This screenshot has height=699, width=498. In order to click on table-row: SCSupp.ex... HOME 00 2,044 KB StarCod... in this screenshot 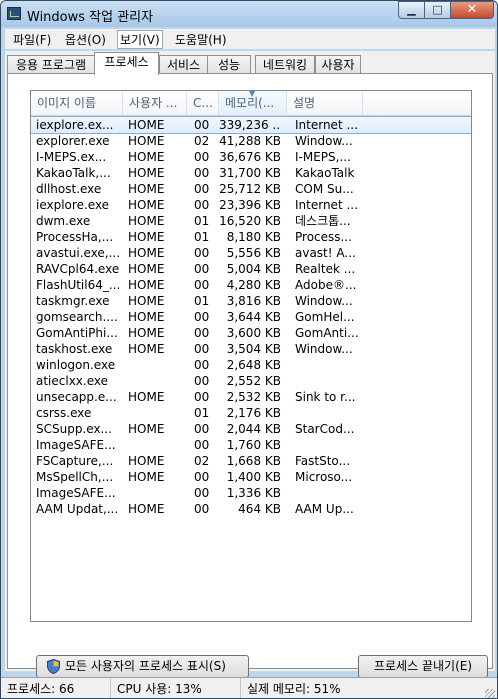, I will do `click(251, 429)`.